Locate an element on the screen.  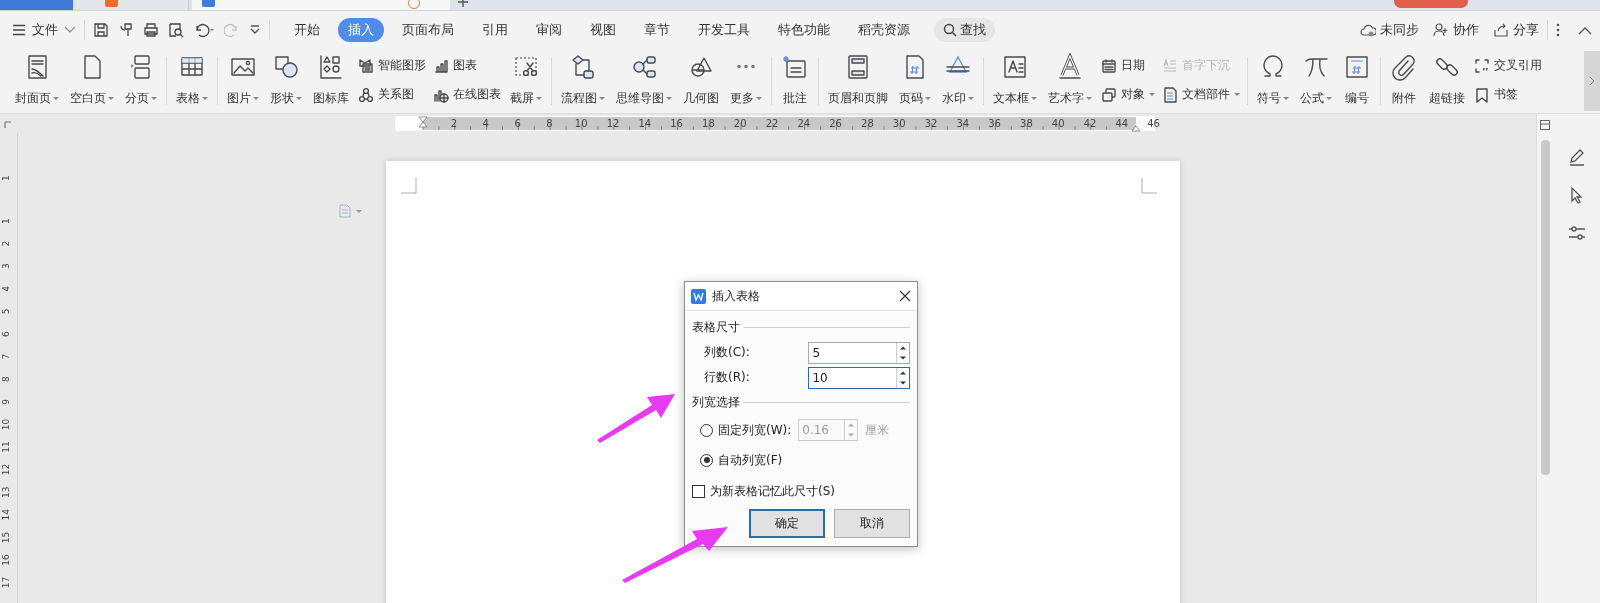
dialog-button: 取消 is located at coordinates (872, 523).